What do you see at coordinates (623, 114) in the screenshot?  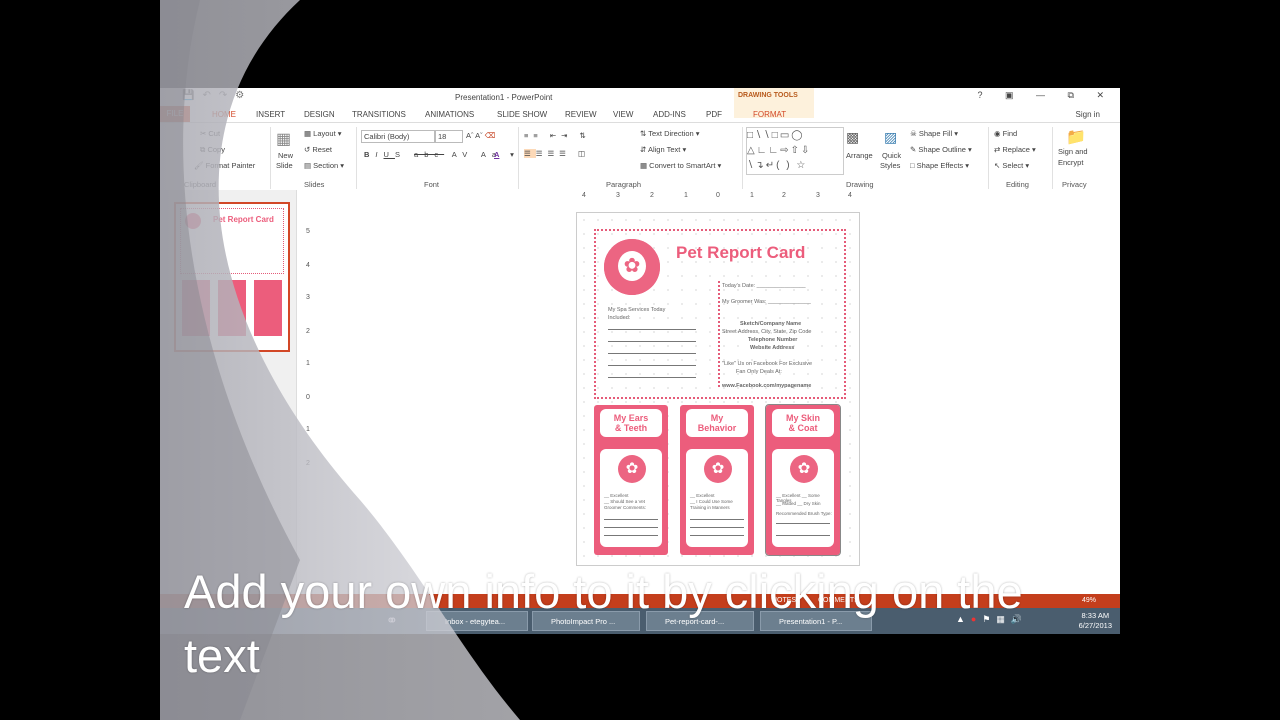 I see `tab-view: VIEW` at bounding box center [623, 114].